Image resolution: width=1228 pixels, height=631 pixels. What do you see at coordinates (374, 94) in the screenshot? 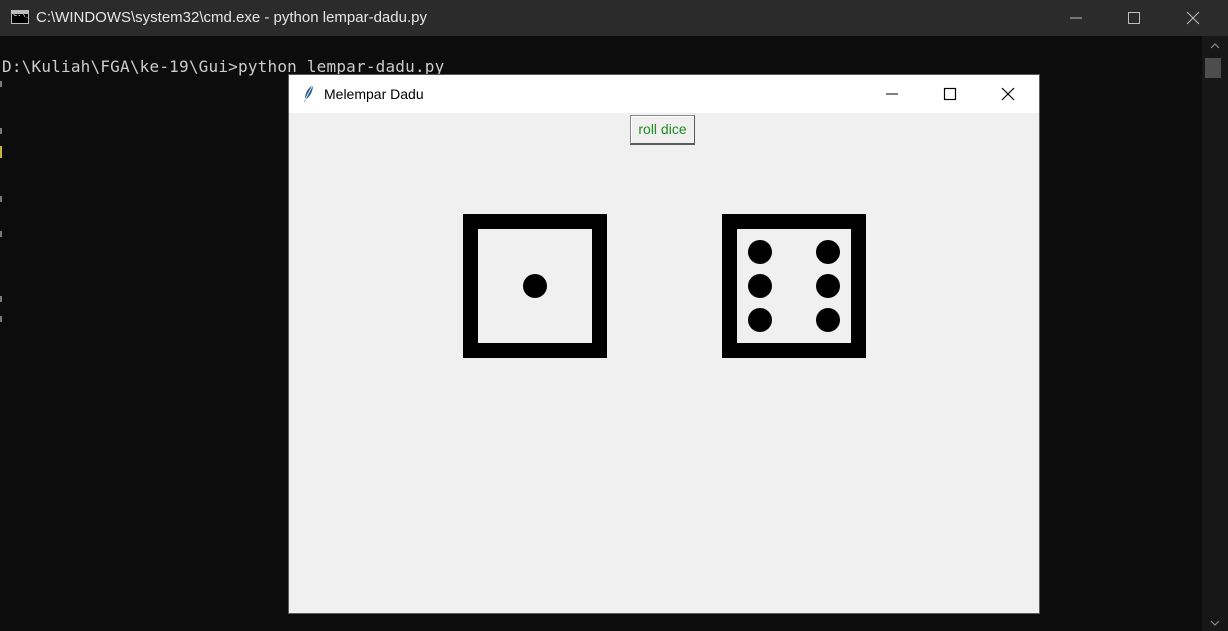
I see `tk-window-title: Melempar Dadu` at bounding box center [374, 94].